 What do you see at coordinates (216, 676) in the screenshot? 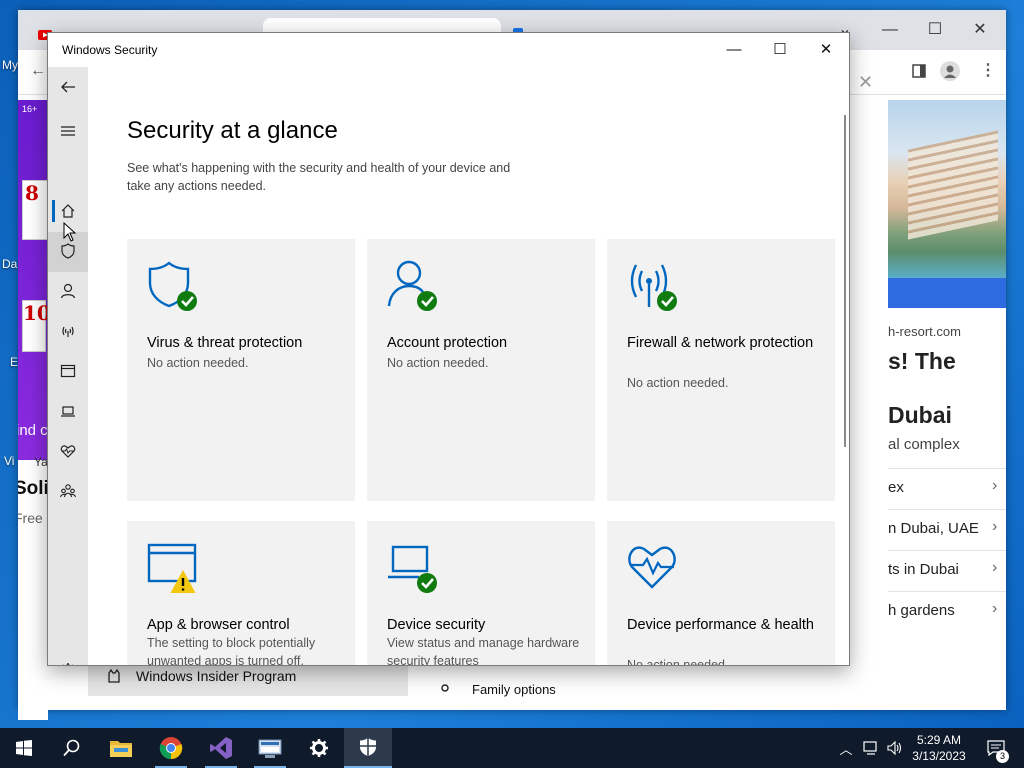
I see `insider-program-label: Windows Insider Program` at bounding box center [216, 676].